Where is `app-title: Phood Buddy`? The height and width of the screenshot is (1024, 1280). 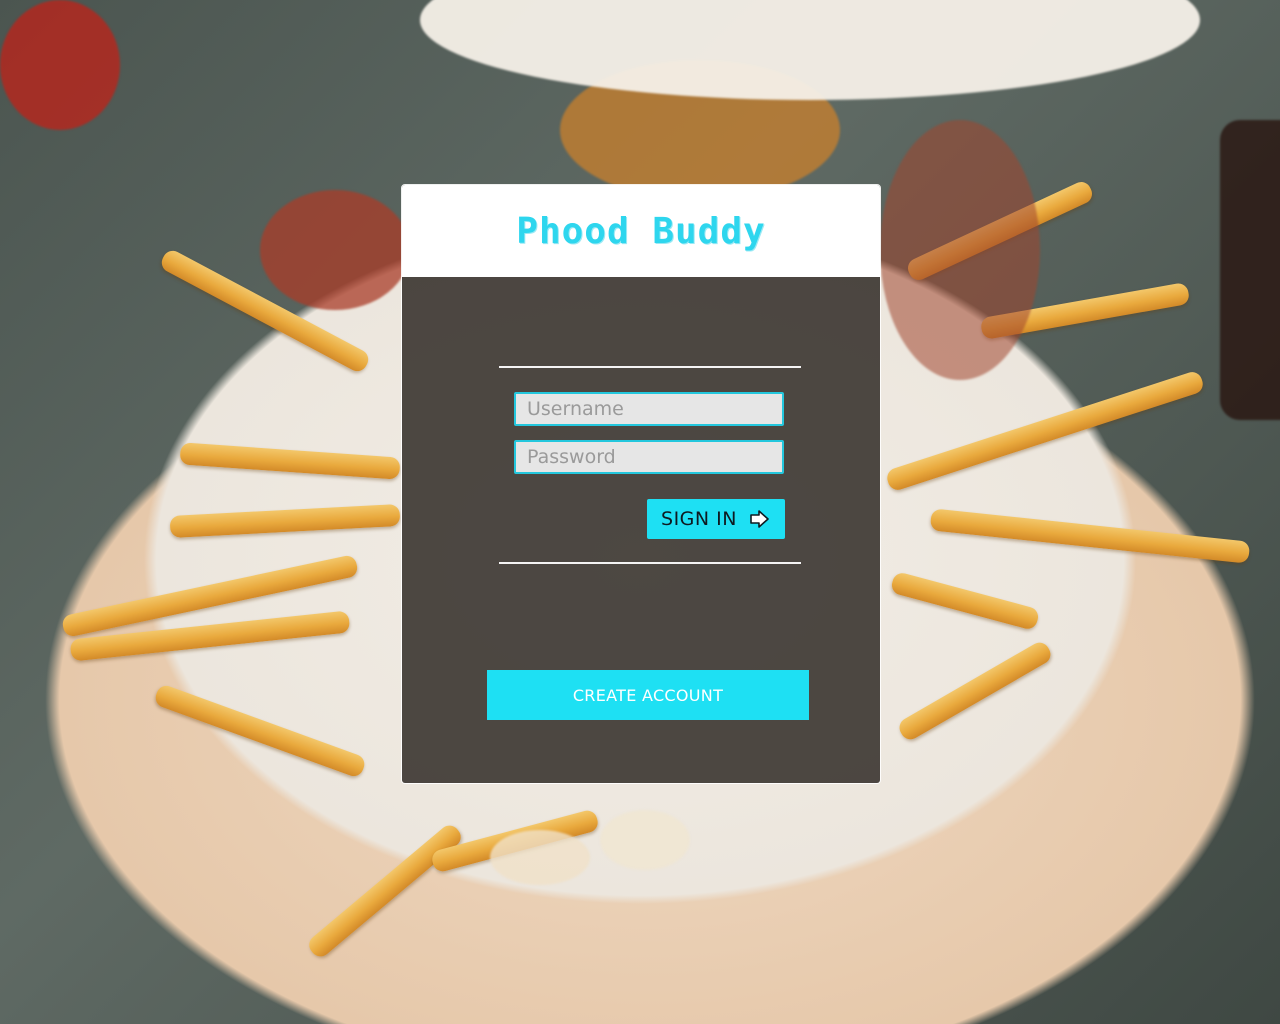
app-title: Phood Buddy is located at coordinates (641, 231).